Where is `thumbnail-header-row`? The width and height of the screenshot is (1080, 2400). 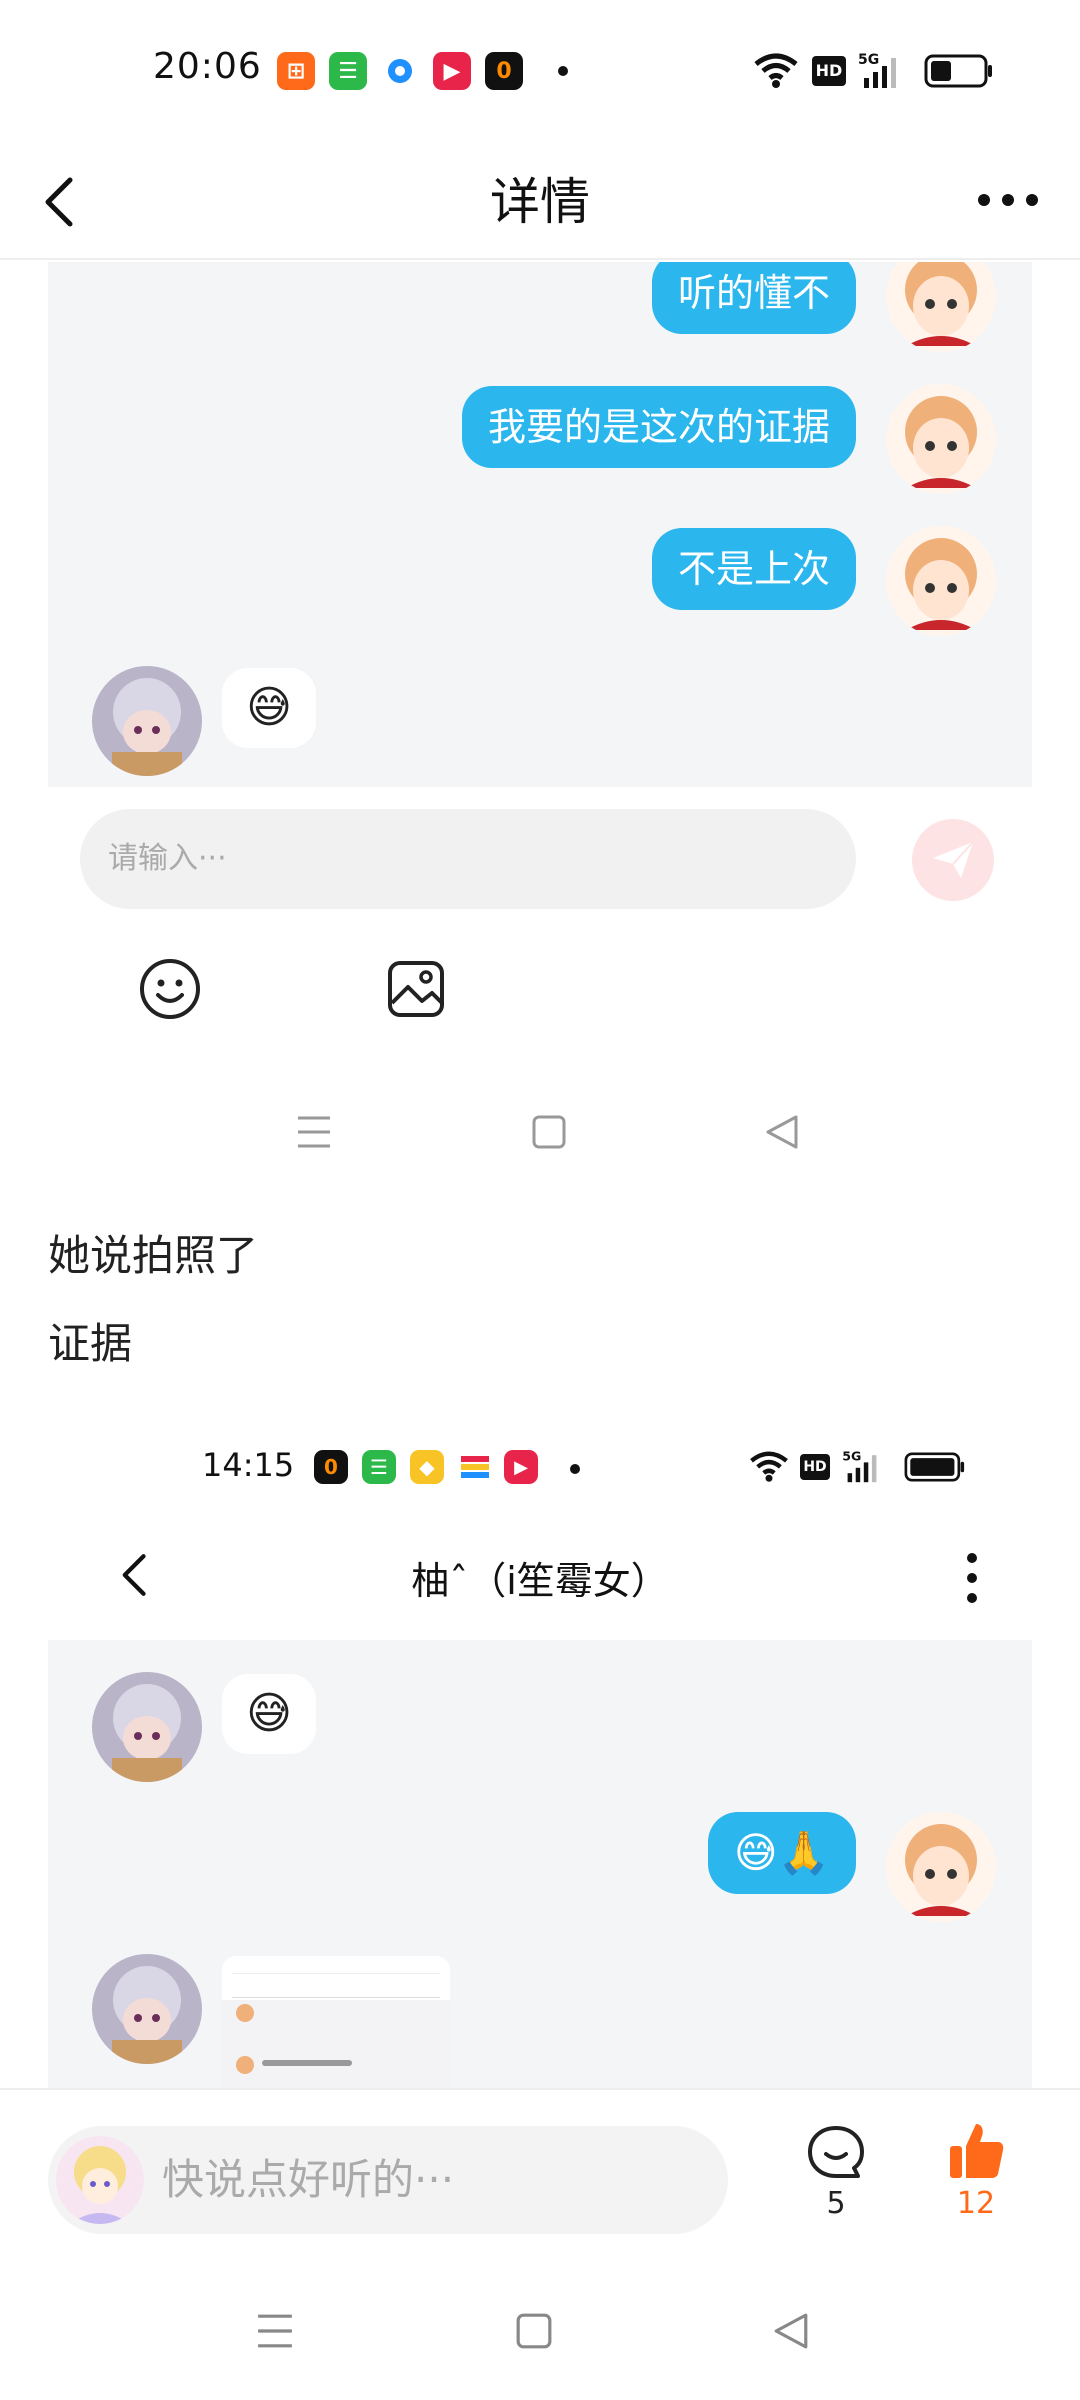
thumbnail-header-row is located at coordinates (336, 1989).